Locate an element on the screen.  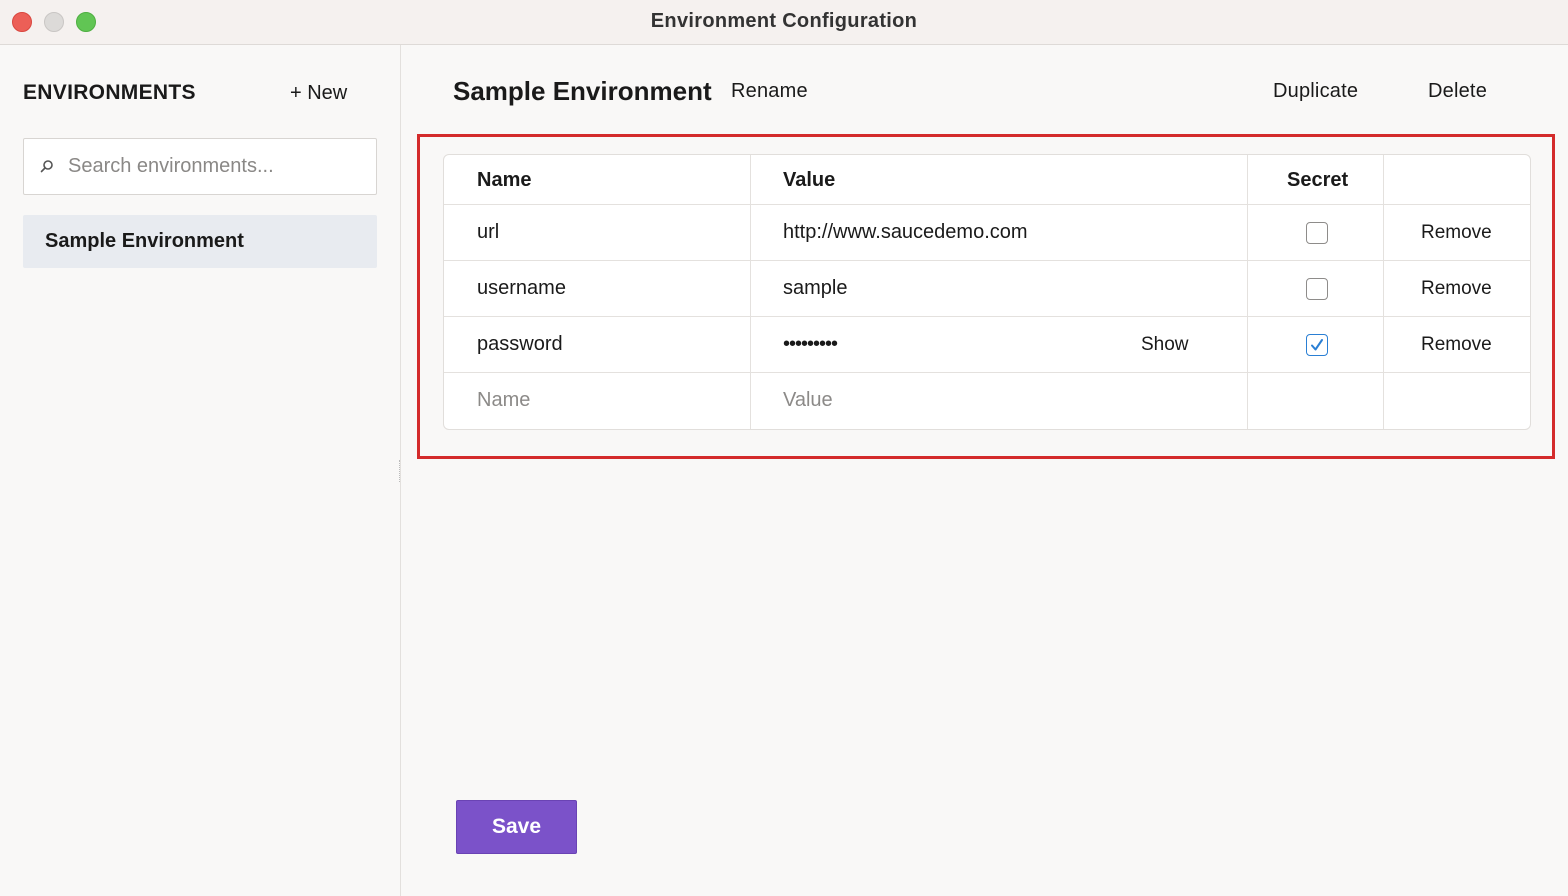
column-header-secret: Secret is located at coordinates (1318, 180).